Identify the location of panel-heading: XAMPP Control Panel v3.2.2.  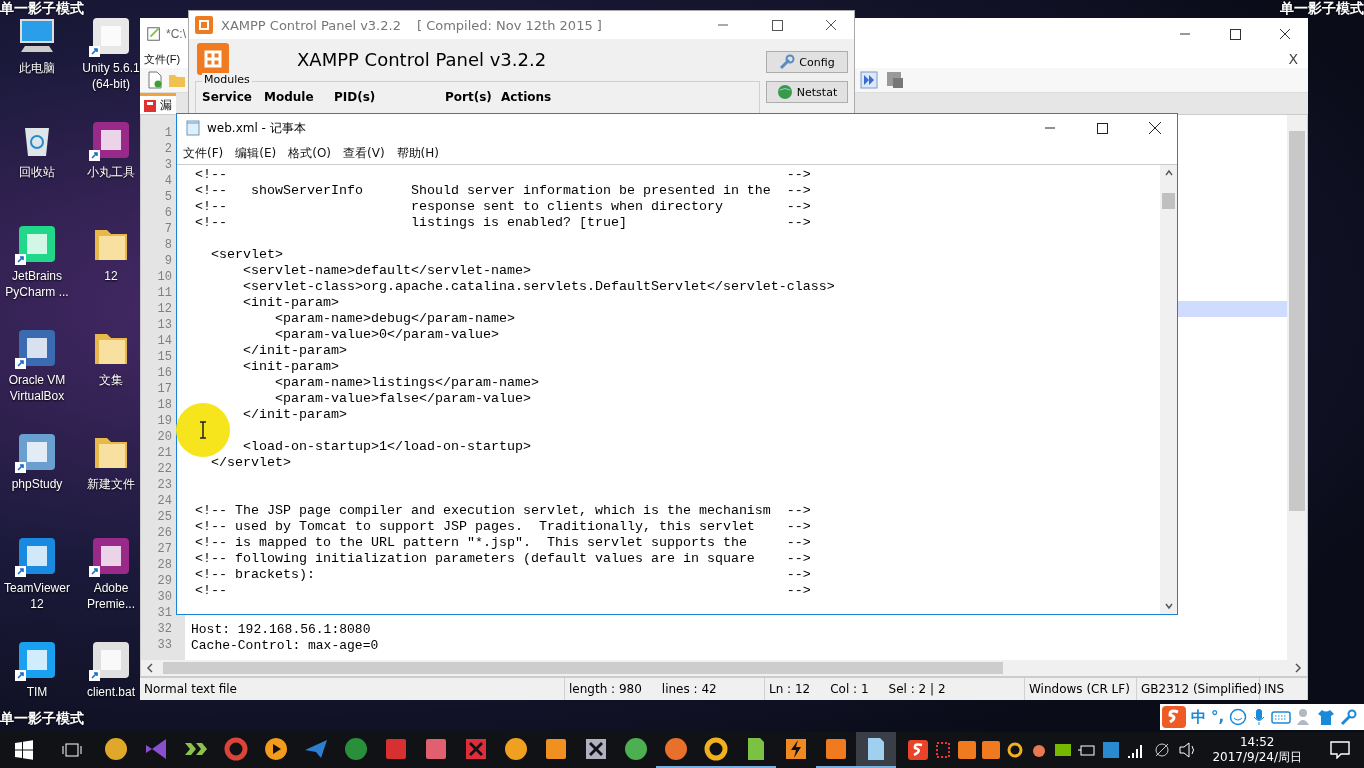
(422, 59).